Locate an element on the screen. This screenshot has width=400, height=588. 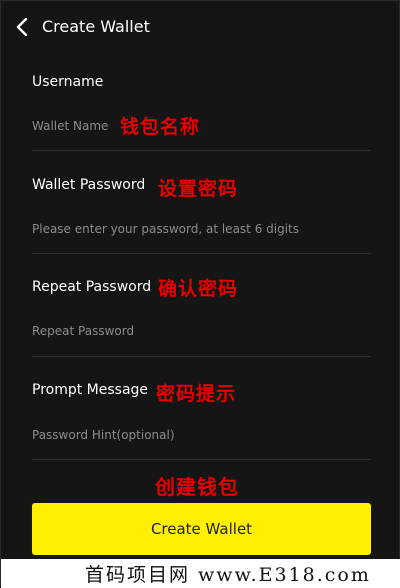
repeat-password-field-group: Repeat Password 确认密码 is located at coordinates (201, 317).